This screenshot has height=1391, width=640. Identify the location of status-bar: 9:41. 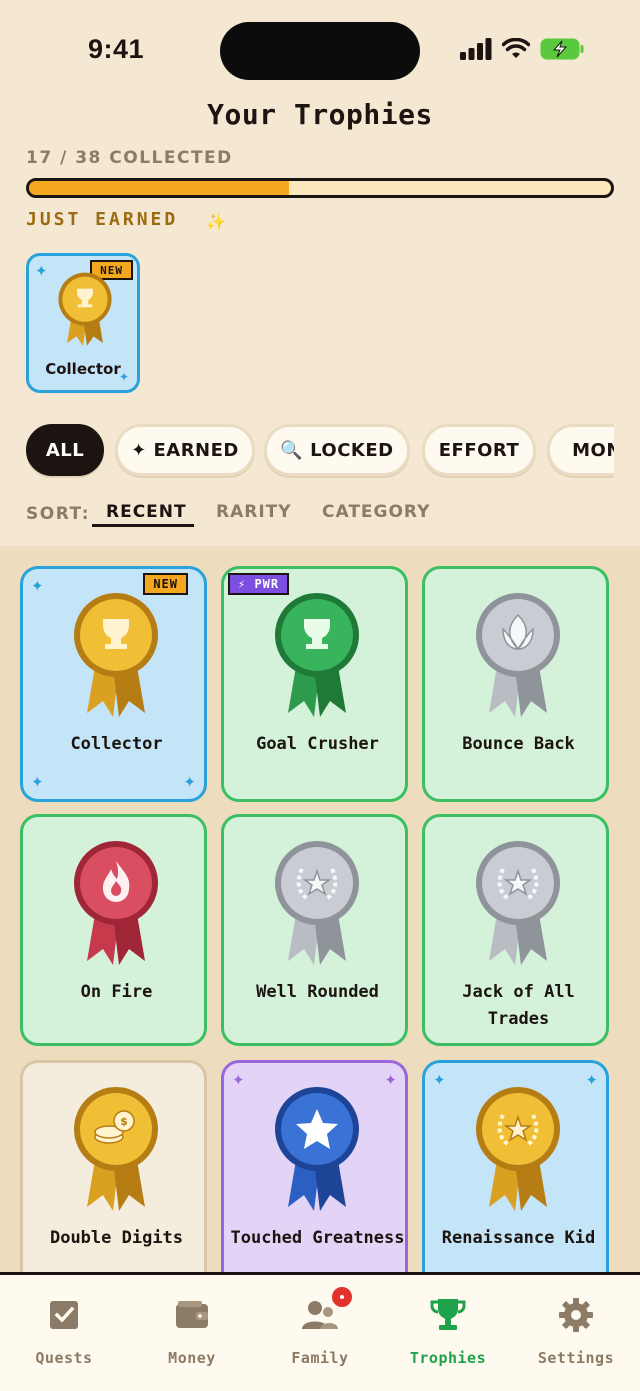
(320, 50).